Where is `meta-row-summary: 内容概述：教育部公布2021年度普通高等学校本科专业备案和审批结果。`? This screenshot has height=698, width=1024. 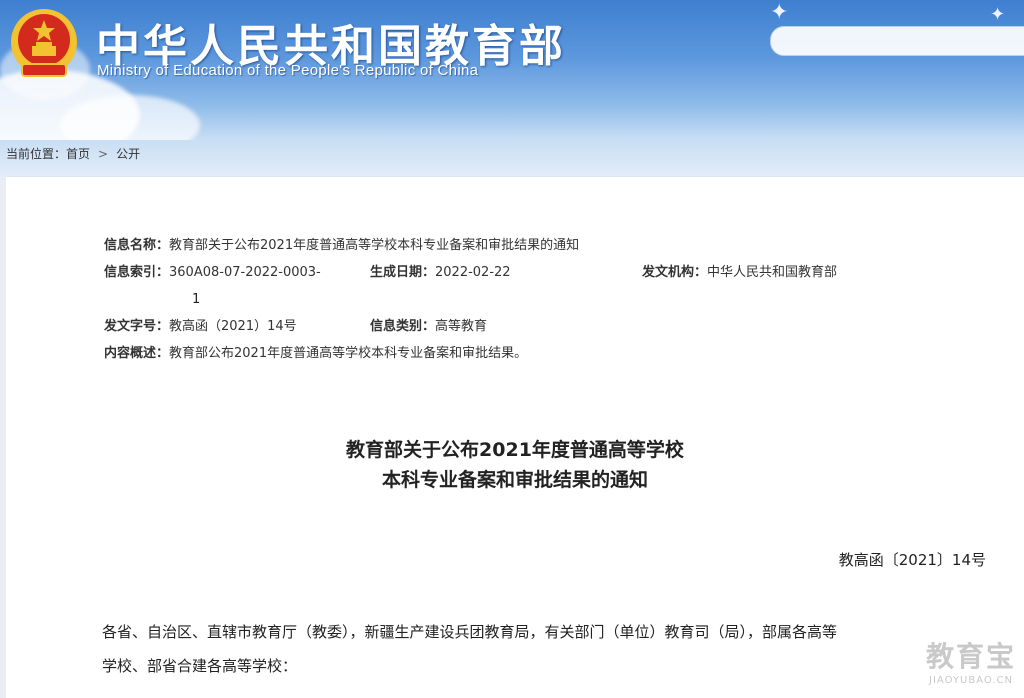
meta-row-summary: 内容概述：教育部公布2021年度普通高等学校本科专业备案和审批结果。 is located at coordinates (315, 354).